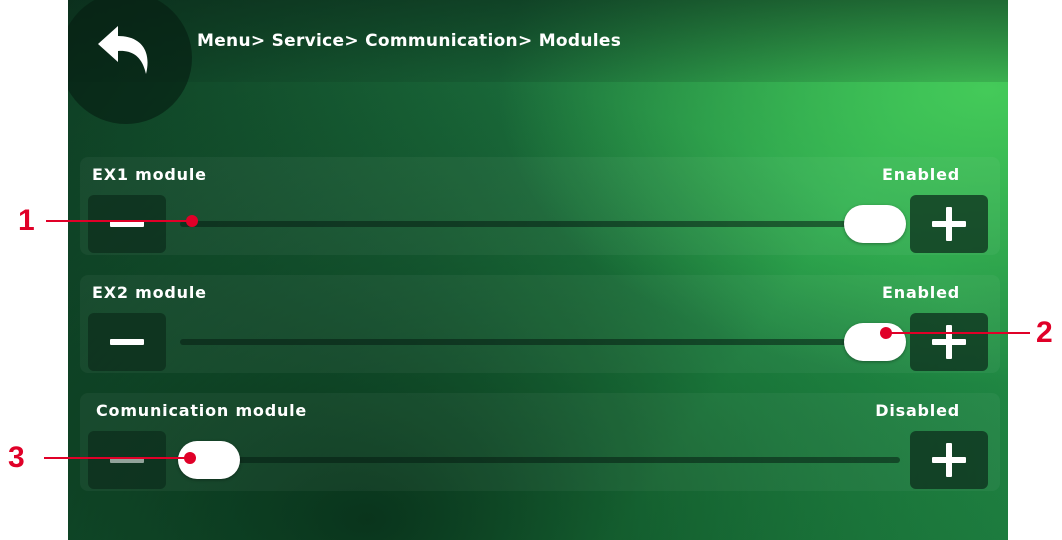  I want to click on module-status: Disabled, so click(917, 410).